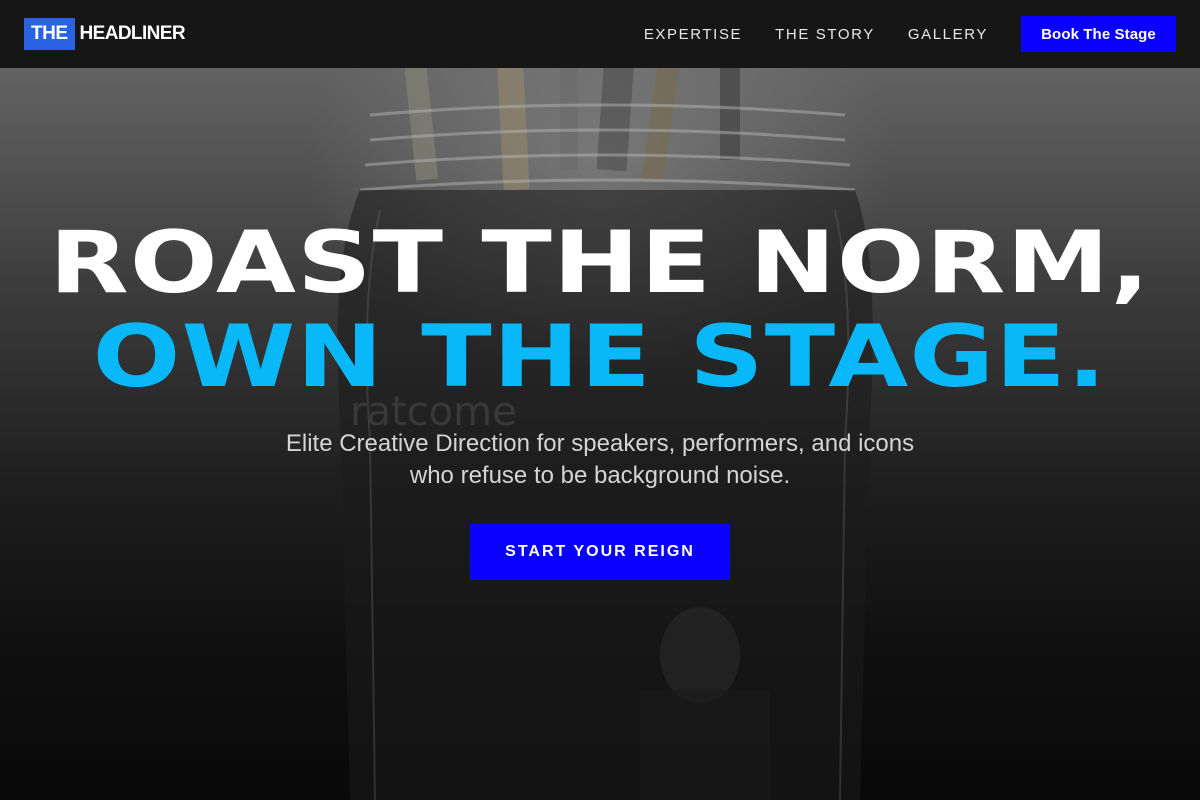  Describe the element at coordinates (948, 34) in the screenshot. I see `nav-link-gallery: GALLERY` at that location.